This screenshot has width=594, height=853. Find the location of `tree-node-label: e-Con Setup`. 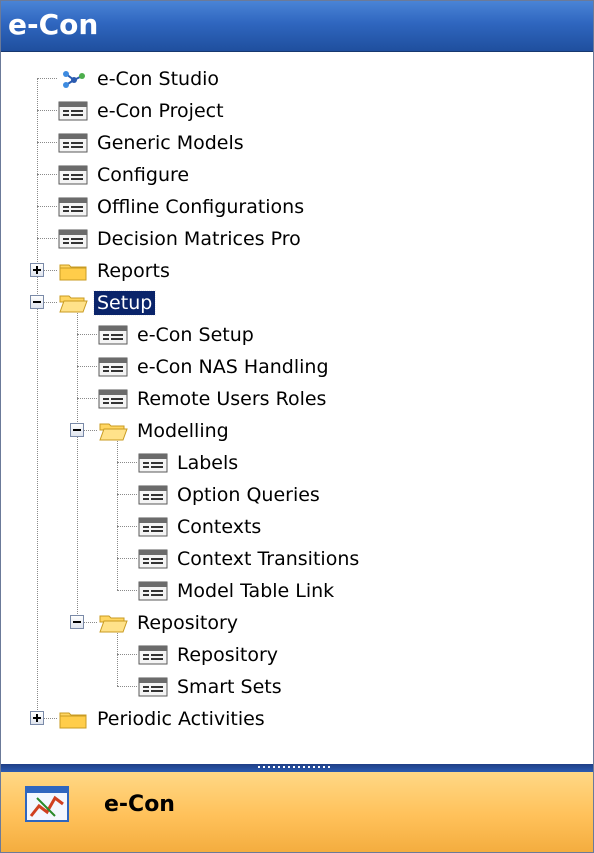

tree-node-label: e-Con Setup is located at coordinates (195, 335).